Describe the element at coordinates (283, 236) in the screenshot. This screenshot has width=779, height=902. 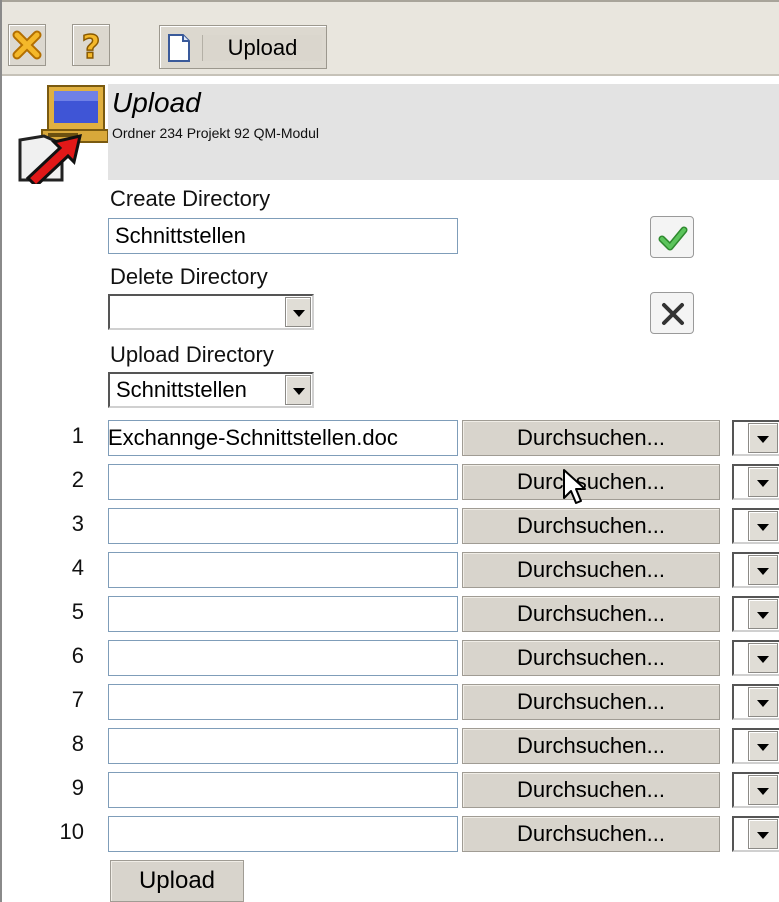
I see `create-directory-input: Schnittstellen` at that location.